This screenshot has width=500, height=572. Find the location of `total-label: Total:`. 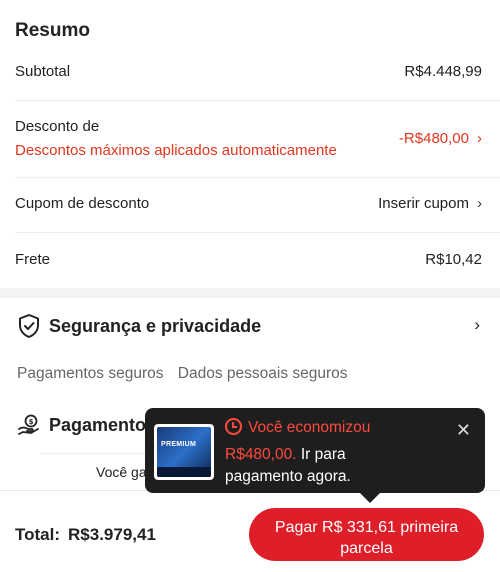

total-label: Total: is located at coordinates (38, 534).